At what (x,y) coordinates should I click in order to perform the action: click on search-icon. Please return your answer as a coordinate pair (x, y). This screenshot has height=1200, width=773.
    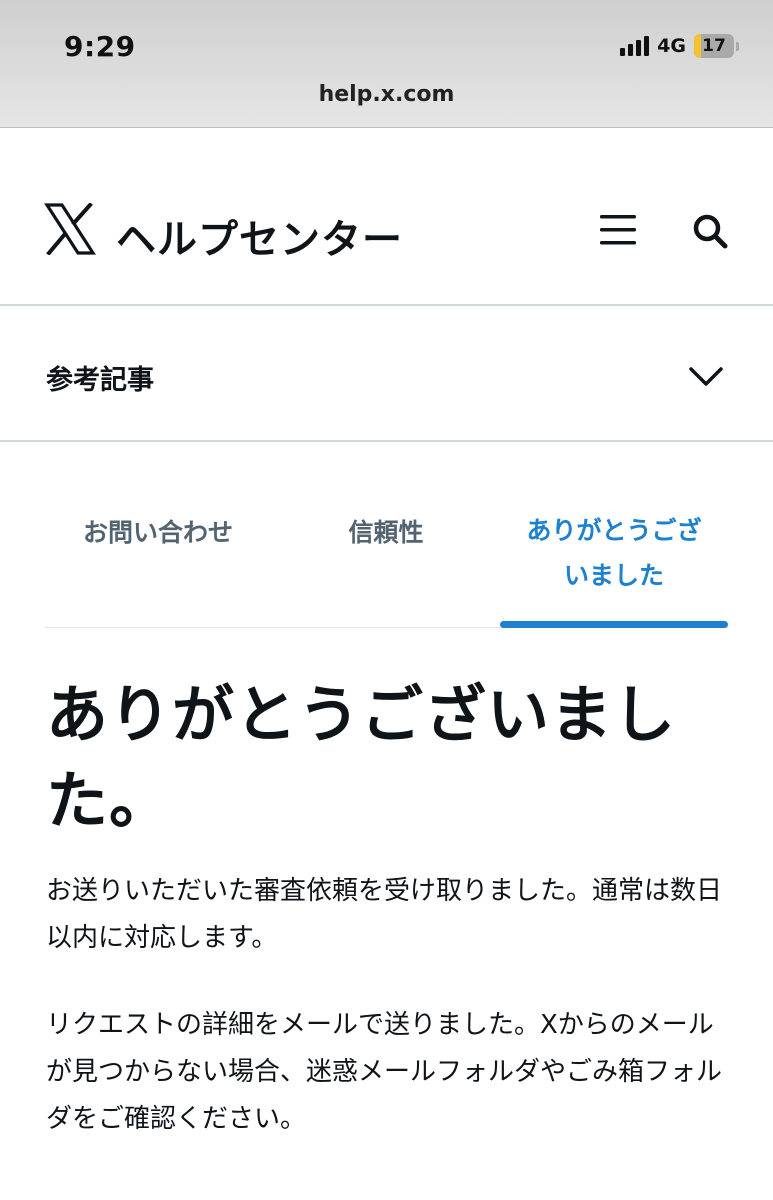
    Looking at the image, I should click on (710, 231).